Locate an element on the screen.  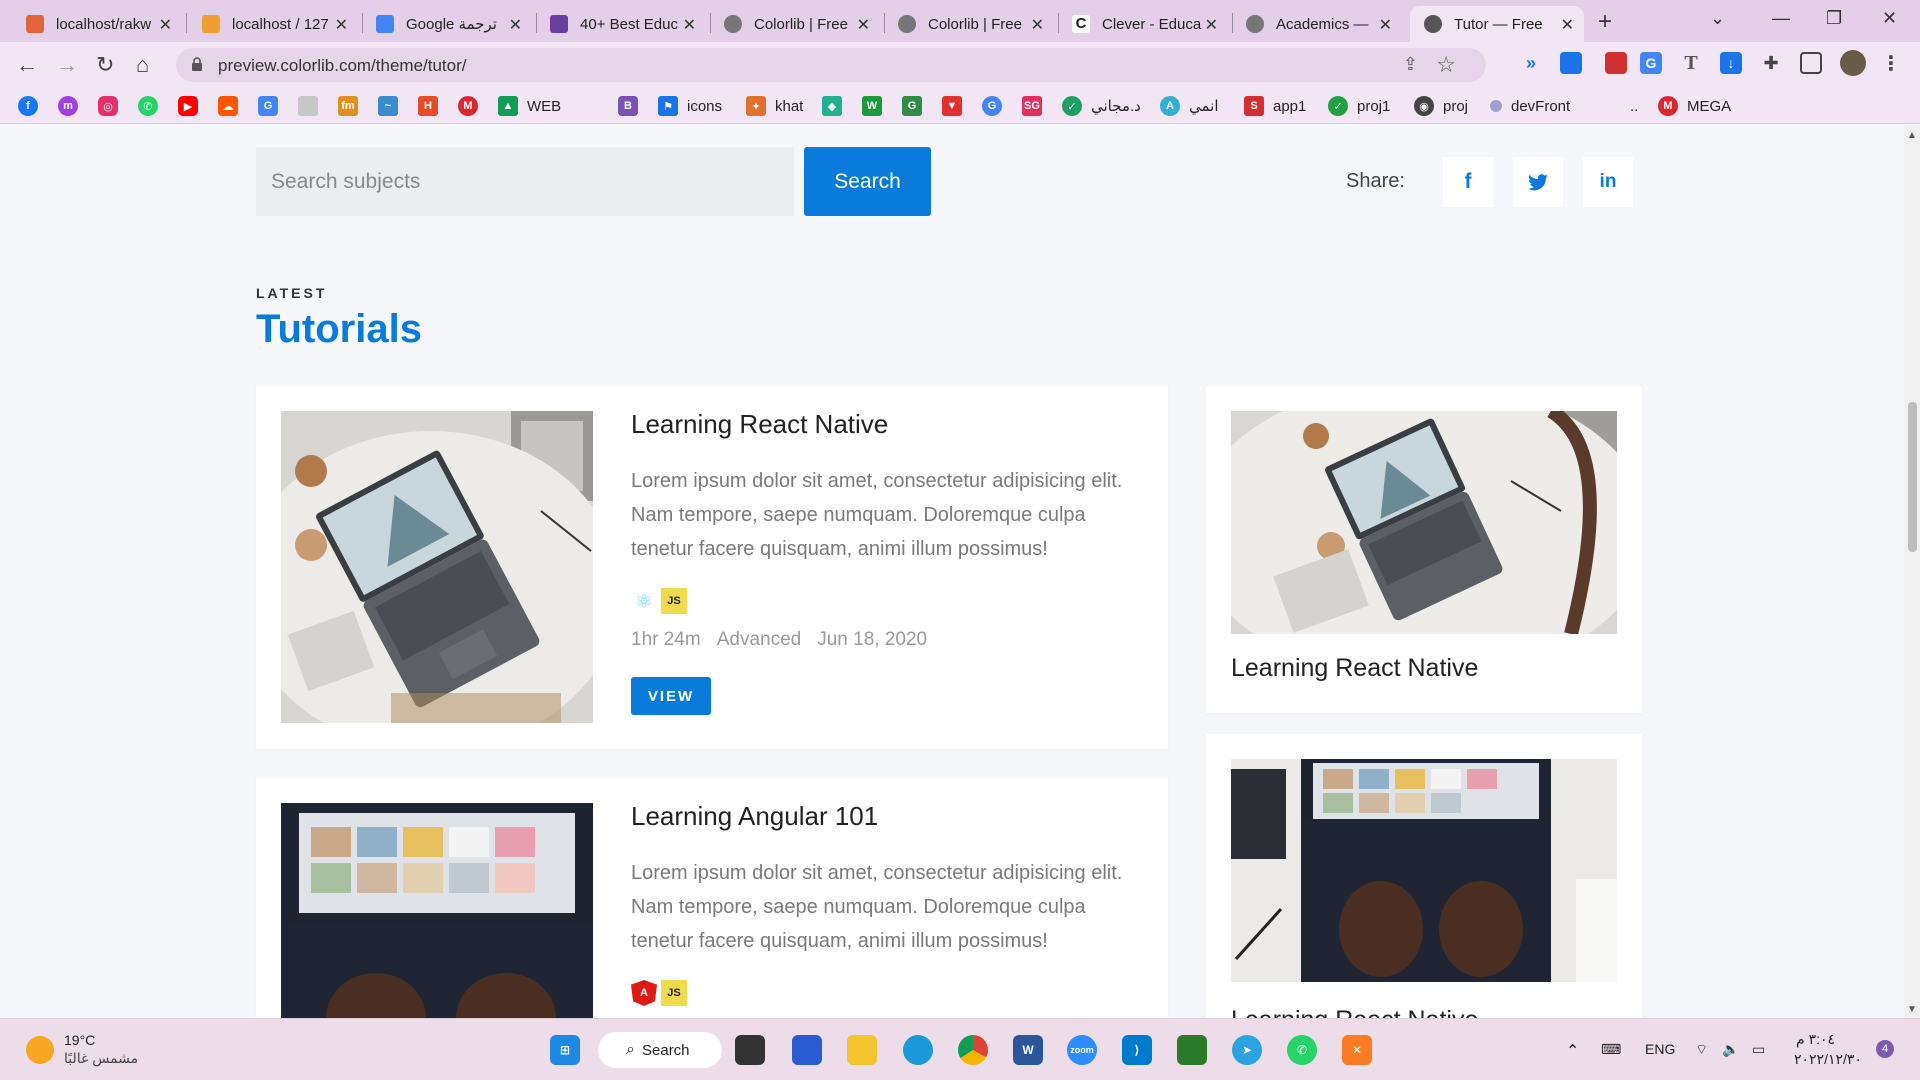
bookmark-item: ✆ is located at coordinates (148, 106).